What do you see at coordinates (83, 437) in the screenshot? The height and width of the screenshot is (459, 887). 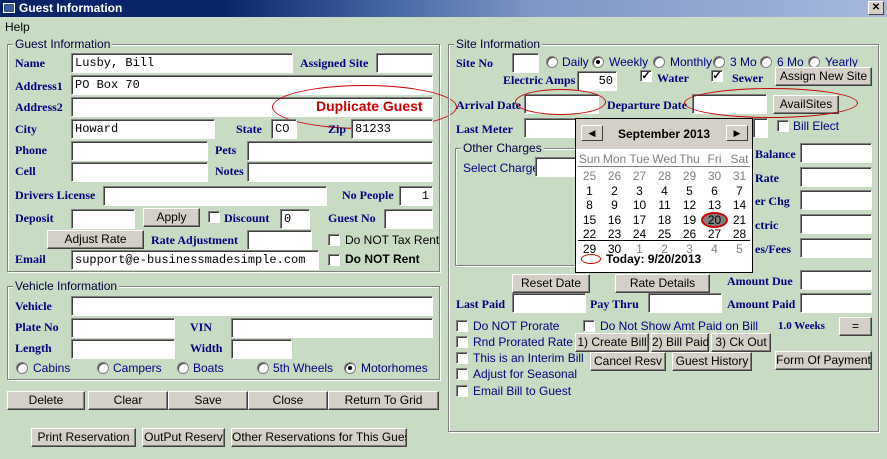 I see `print-reservation-button: Print Reservation` at bounding box center [83, 437].